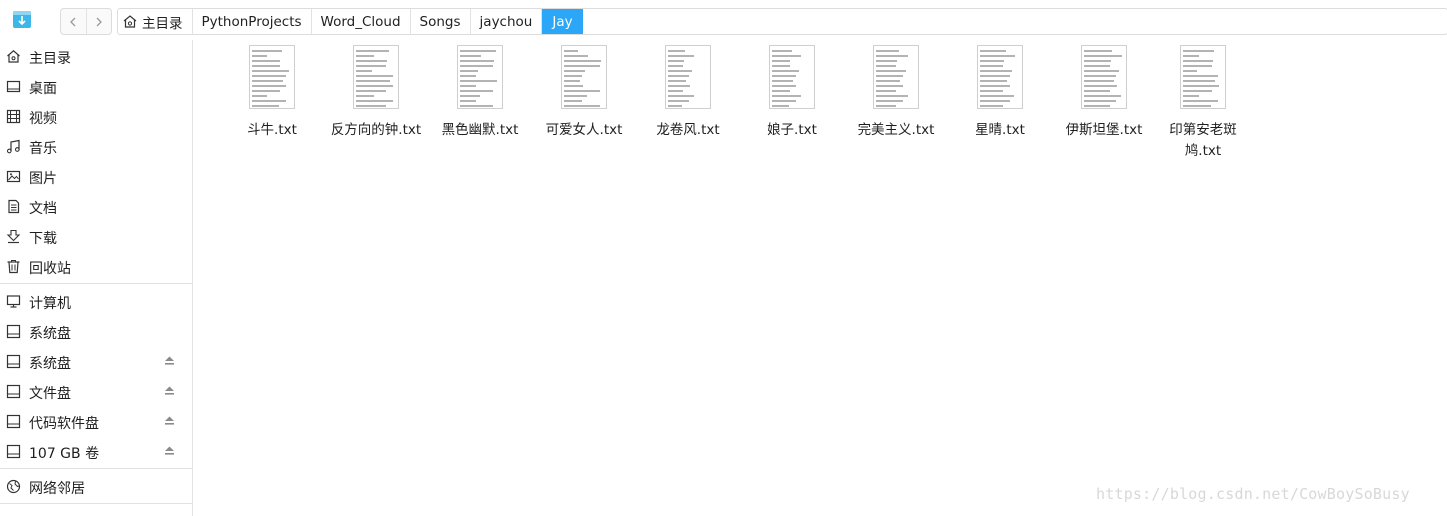 Image resolution: width=1447 pixels, height=516 pixels. What do you see at coordinates (361, 21) in the screenshot?
I see `breadcrumb-item-word-cloud: Word_Cloud` at bounding box center [361, 21].